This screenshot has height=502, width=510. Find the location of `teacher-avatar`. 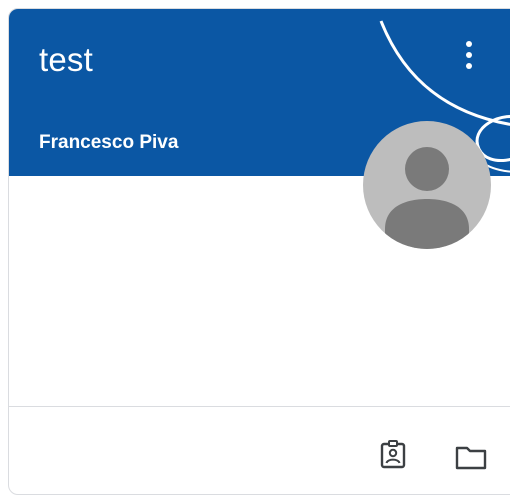

teacher-avatar is located at coordinates (427, 185).